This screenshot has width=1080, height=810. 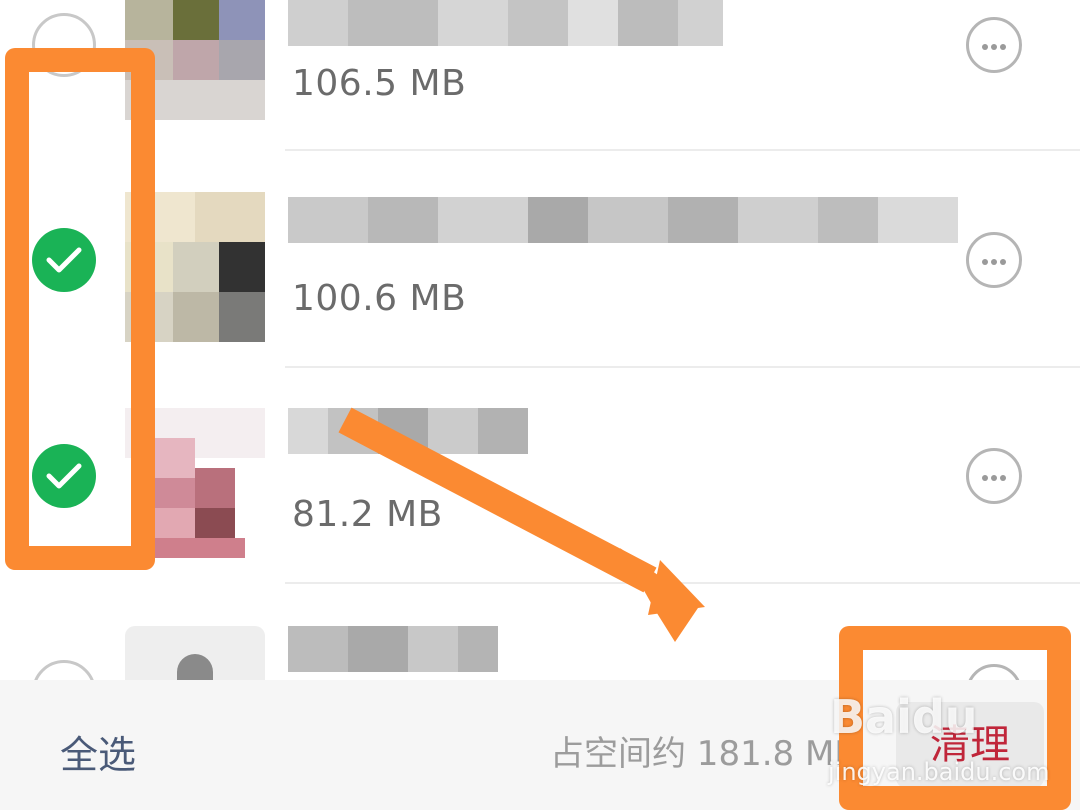 I want to click on watermark-url: jingyan.baidu.com, so click(x=939, y=772).